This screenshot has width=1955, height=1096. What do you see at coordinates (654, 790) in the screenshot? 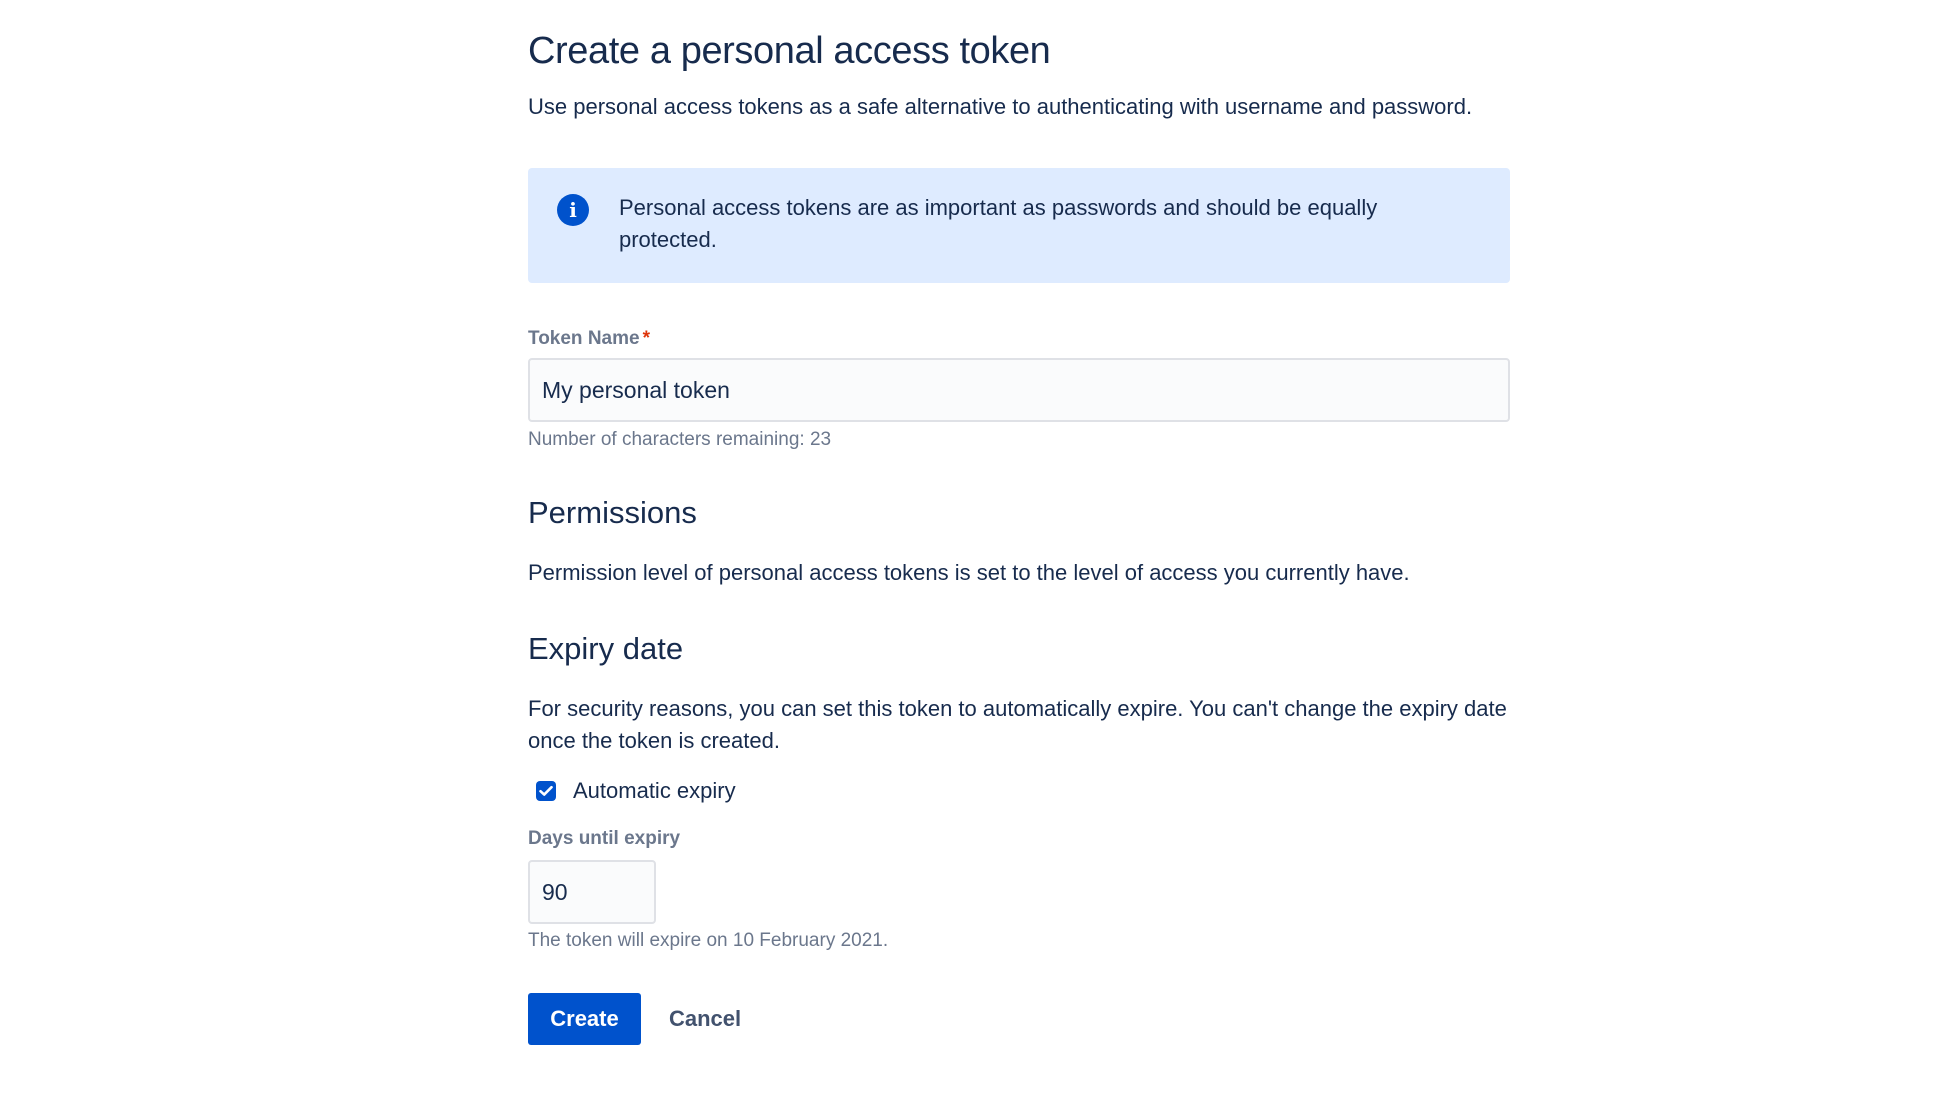
I see `automatic-expiry-label: Automatic expiry` at bounding box center [654, 790].